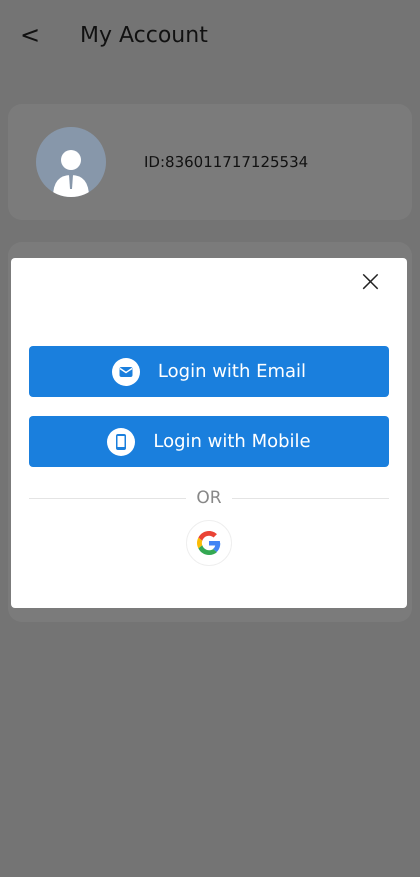  I want to click on back-button: <, so click(30, 35).